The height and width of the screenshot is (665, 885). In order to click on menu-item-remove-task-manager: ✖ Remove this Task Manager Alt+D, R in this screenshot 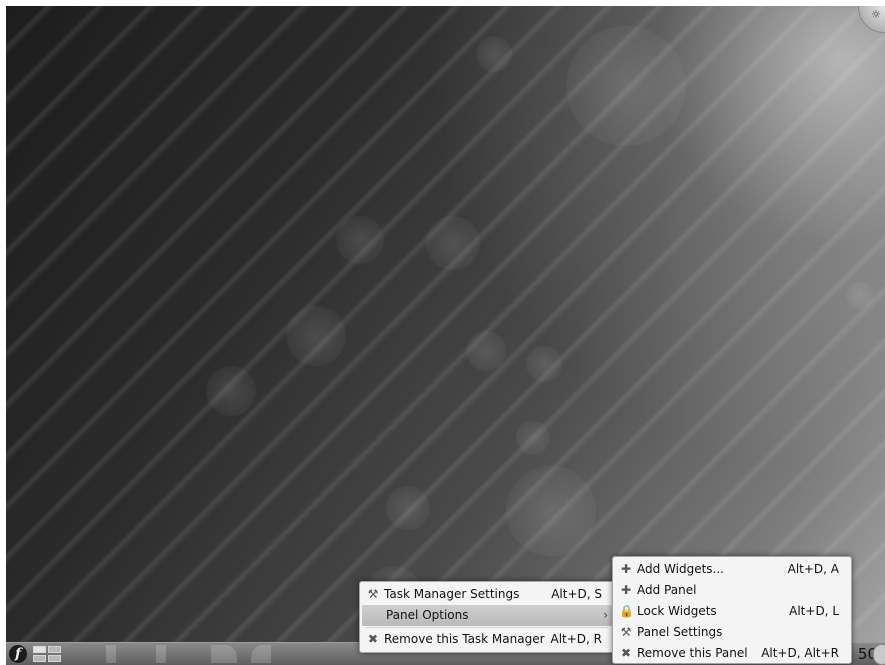, I will do `click(487, 639)`.